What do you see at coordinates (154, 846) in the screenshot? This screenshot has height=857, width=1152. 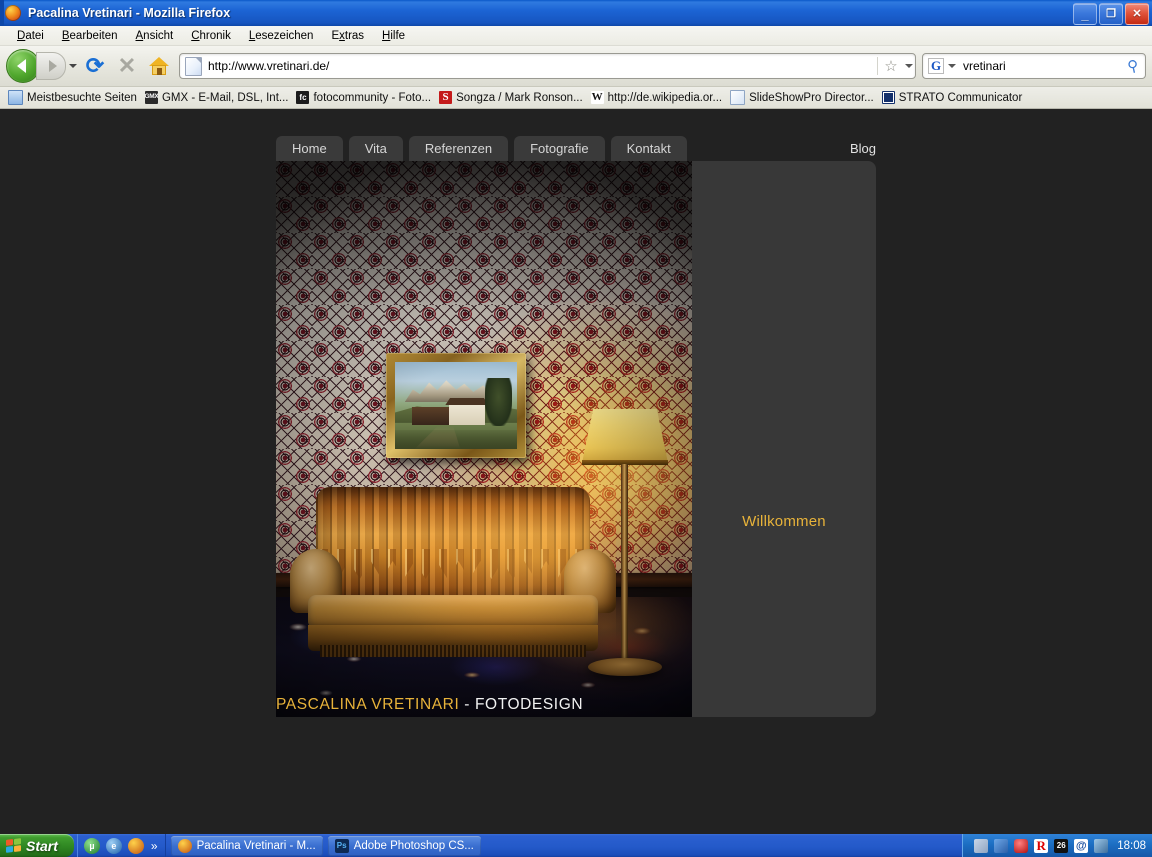 I see `quick-launch-overflow-icon: »` at bounding box center [154, 846].